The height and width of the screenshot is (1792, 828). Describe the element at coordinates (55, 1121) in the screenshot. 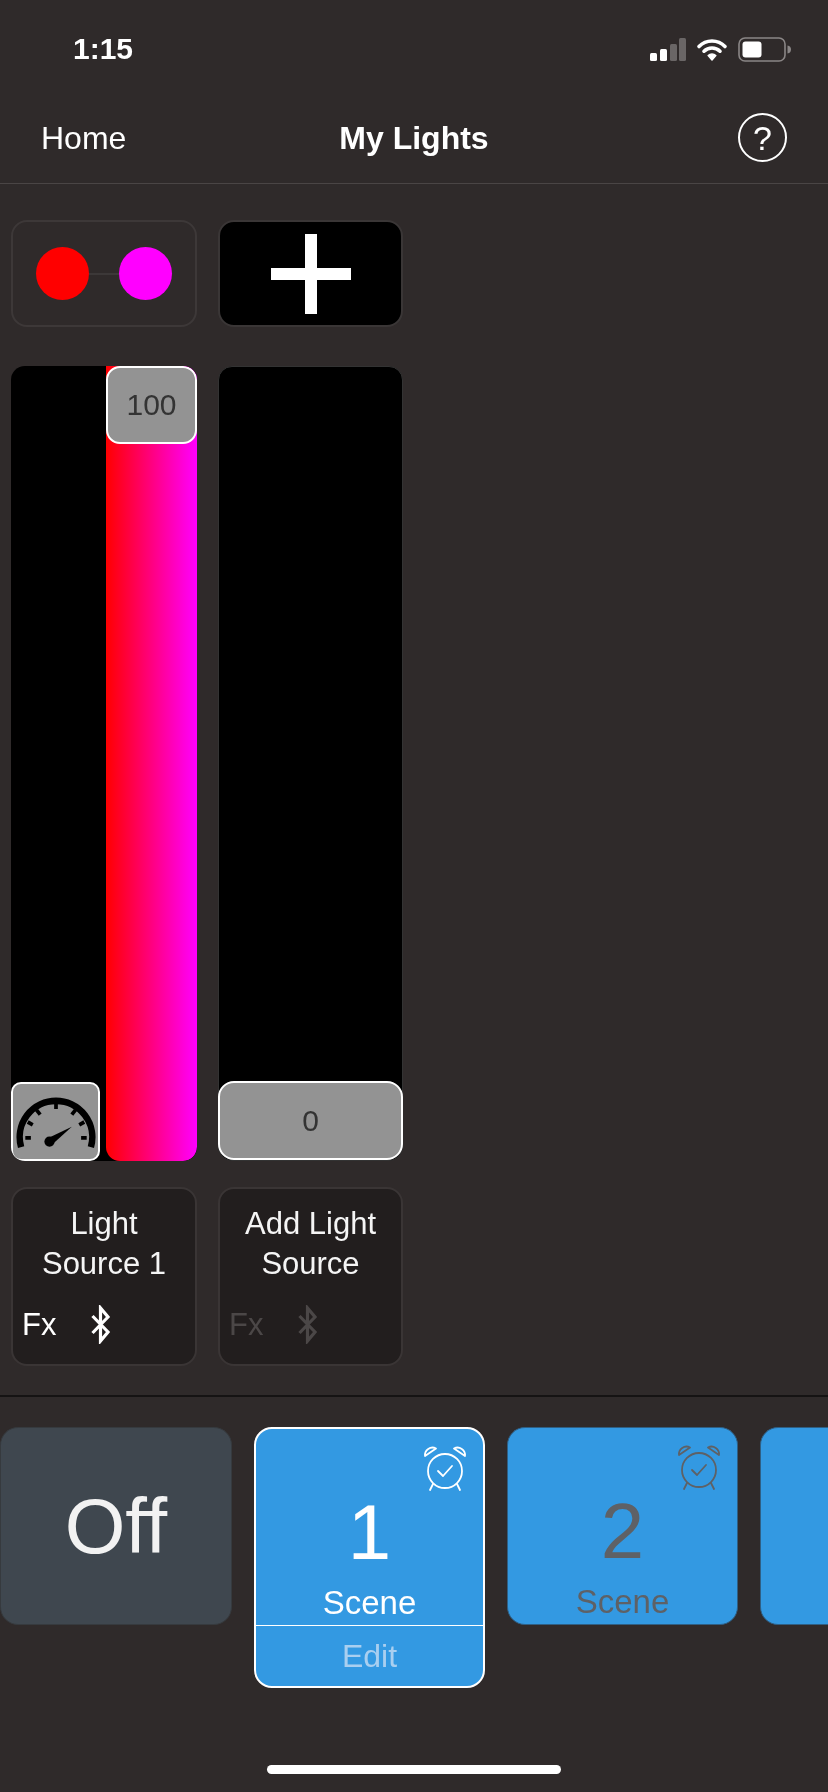

I see `speed-button` at that location.